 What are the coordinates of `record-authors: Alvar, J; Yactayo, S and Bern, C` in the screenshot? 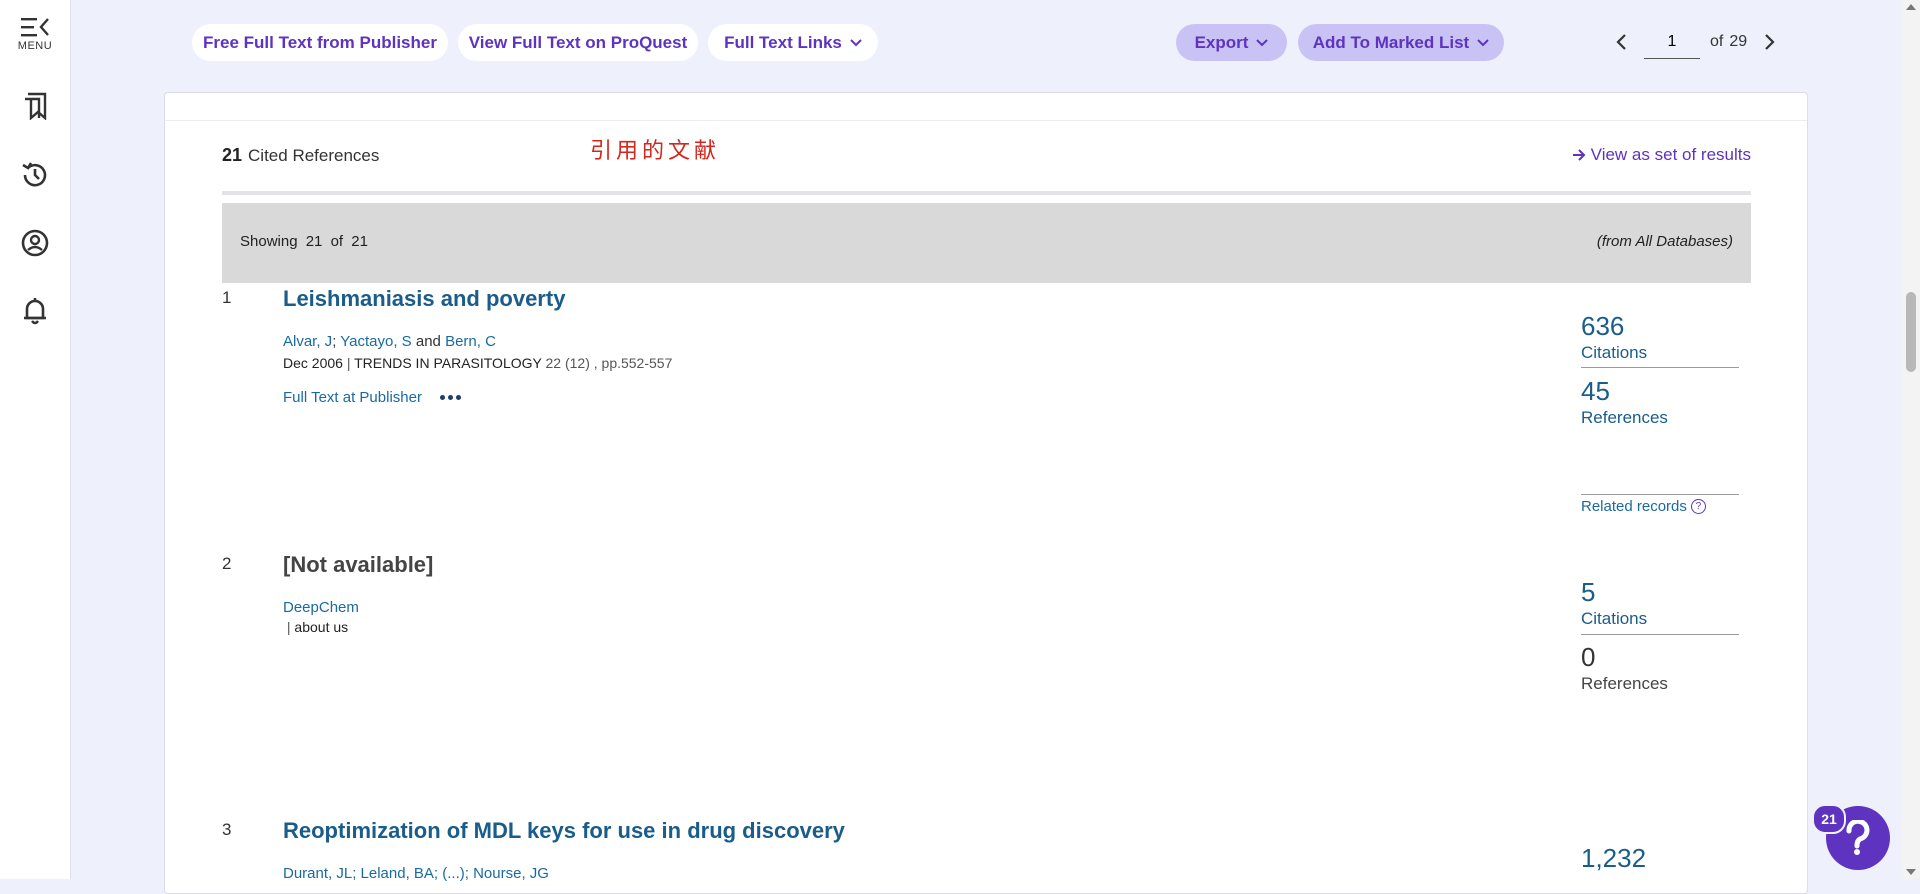 It's located at (389, 341).